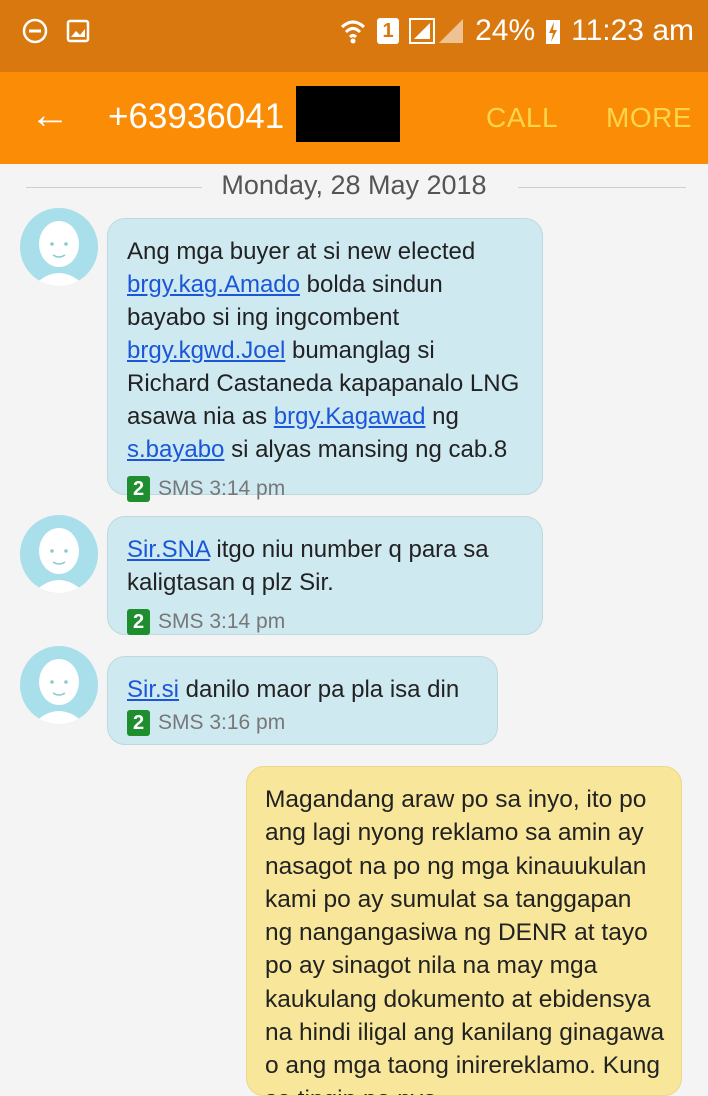 The image size is (708, 1096). Describe the element at coordinates (222, 722) in the screenshot. I see `message-timestamp: SMS 3:16 pm` at that location.